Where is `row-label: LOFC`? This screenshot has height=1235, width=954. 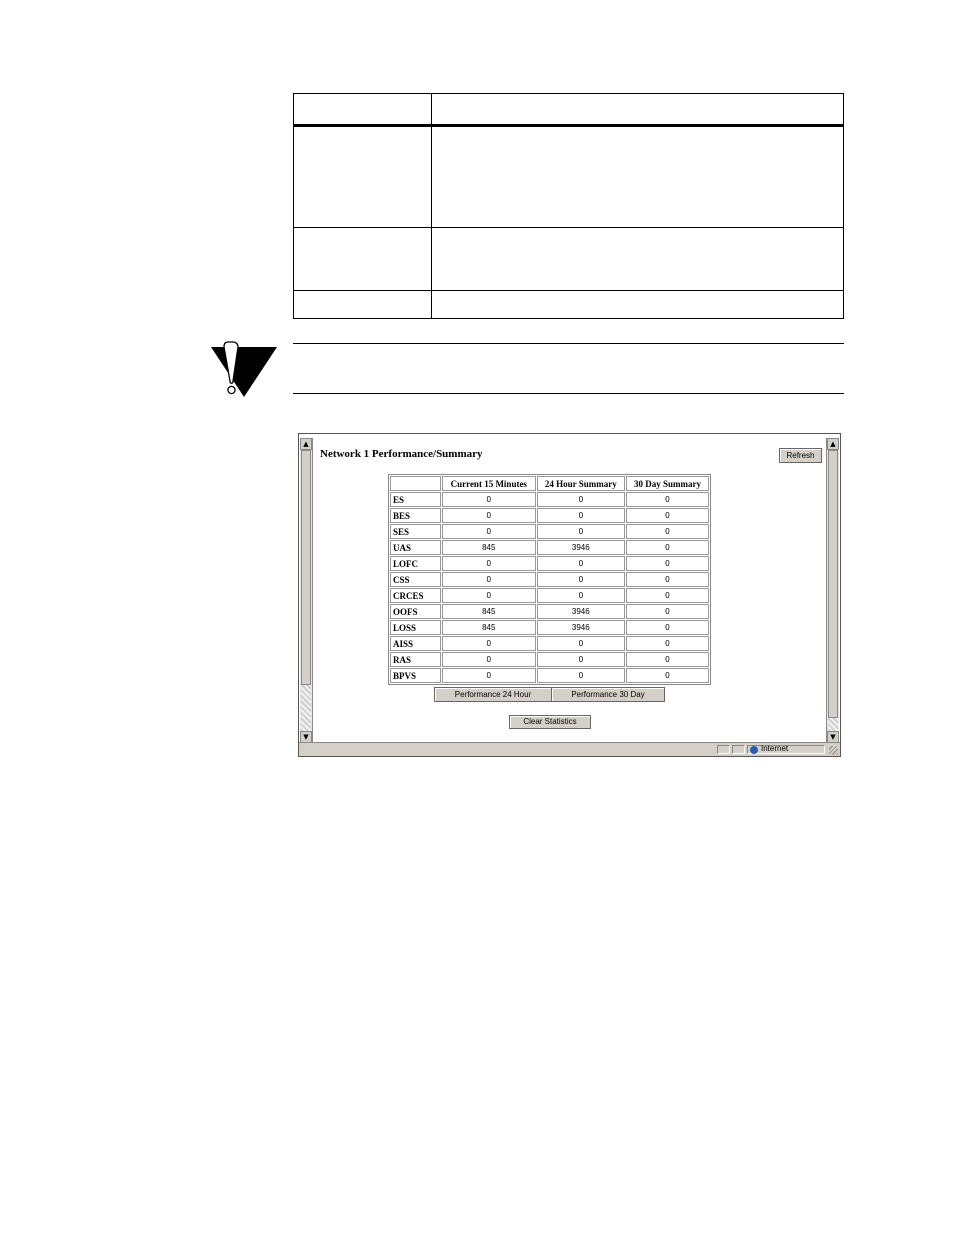
row-label: LOFC is located at coordinates (415, 563).